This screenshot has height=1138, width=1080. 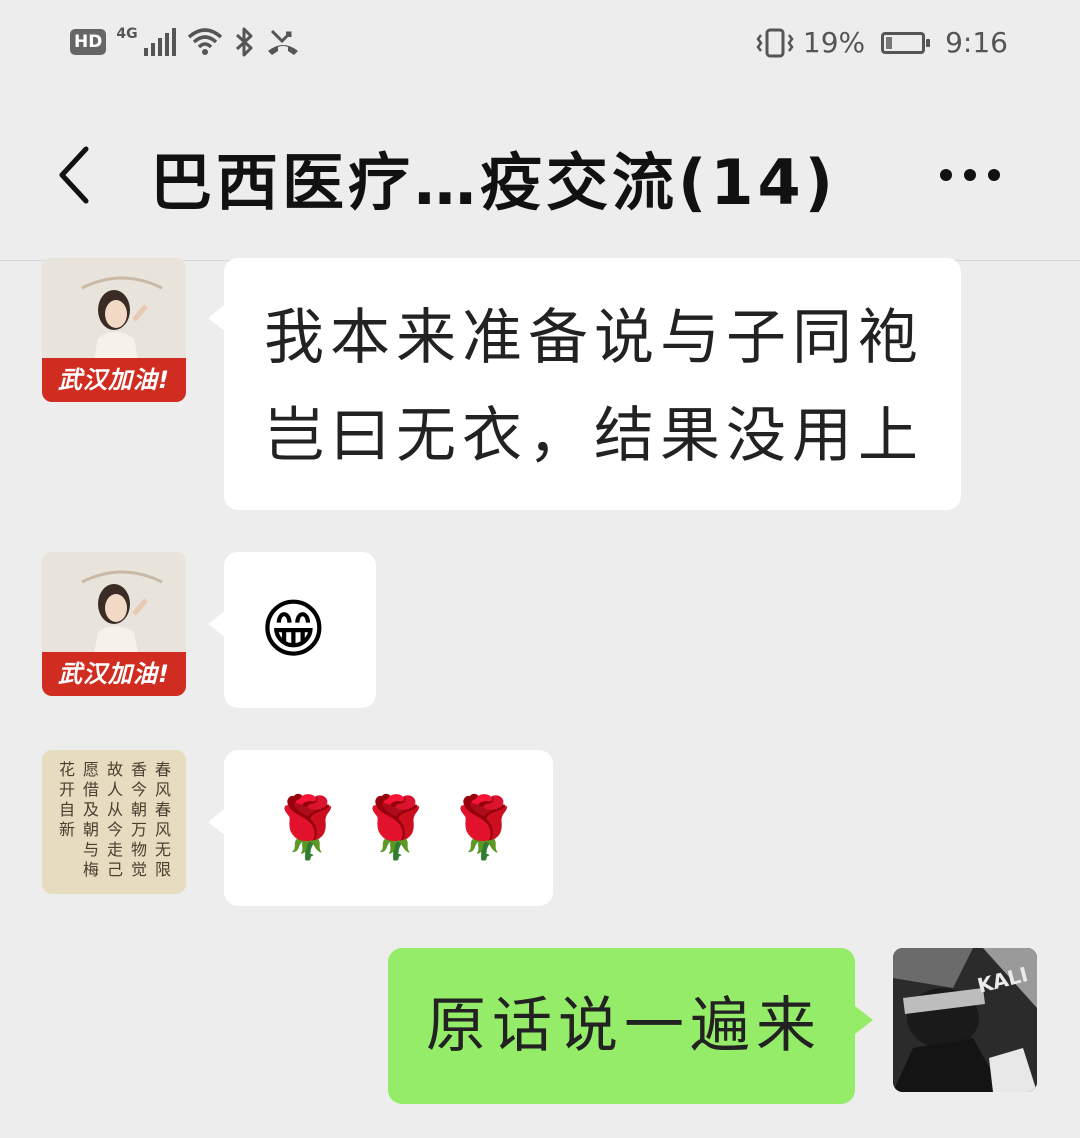 What do you see at coordinates (127, 34) in the screenshot?
I see `network-type-label: 4G` at bounding box center [127, 34].